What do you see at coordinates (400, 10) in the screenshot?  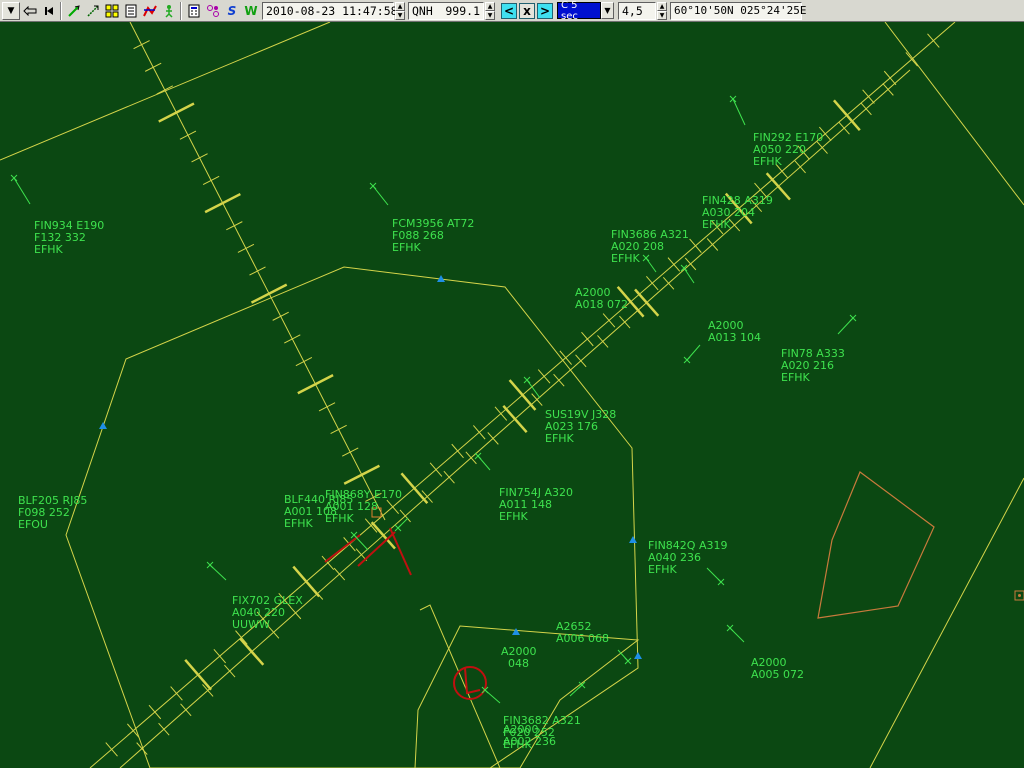 I see `datetime-spinner: ▲ ▼` at bounding box center [400, 10].